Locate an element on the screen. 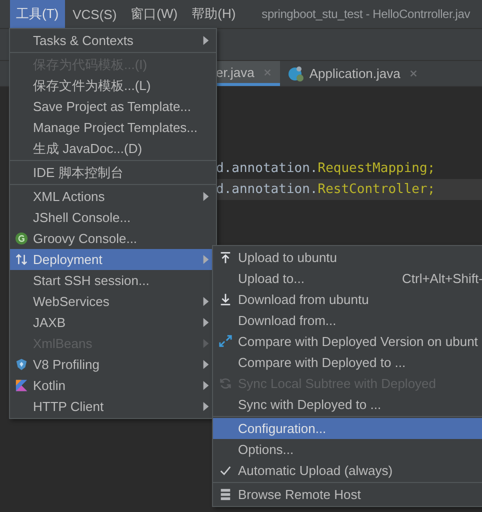 This screenshot has height=512, width=482. editor-tab: er.java is located at coordinates (248, 73).